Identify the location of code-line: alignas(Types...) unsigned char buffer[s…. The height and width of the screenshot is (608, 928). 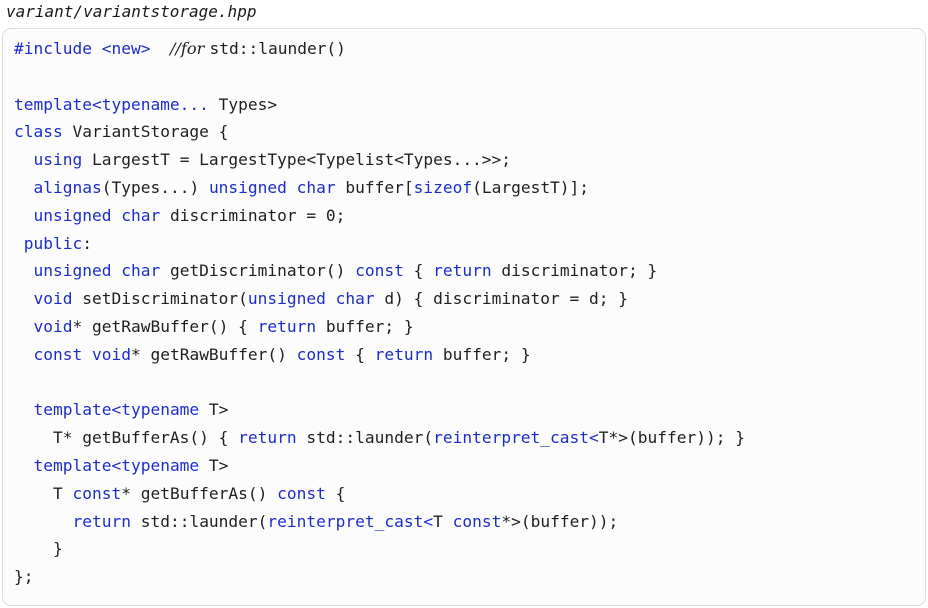
(379, 188).